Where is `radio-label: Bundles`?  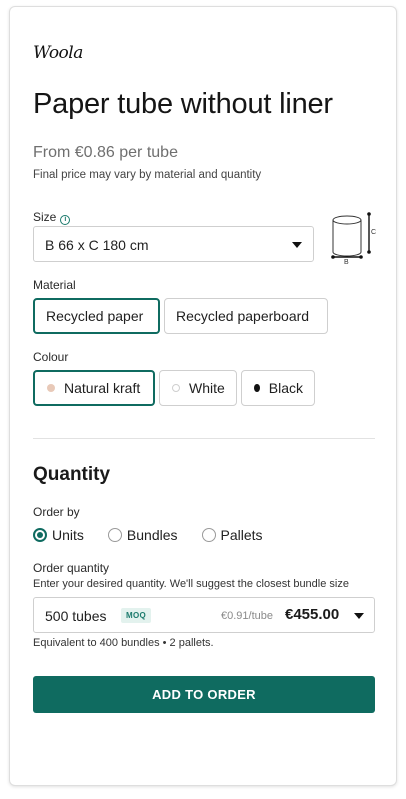 radio-label: Bundles is located at coordinates (152, 535).